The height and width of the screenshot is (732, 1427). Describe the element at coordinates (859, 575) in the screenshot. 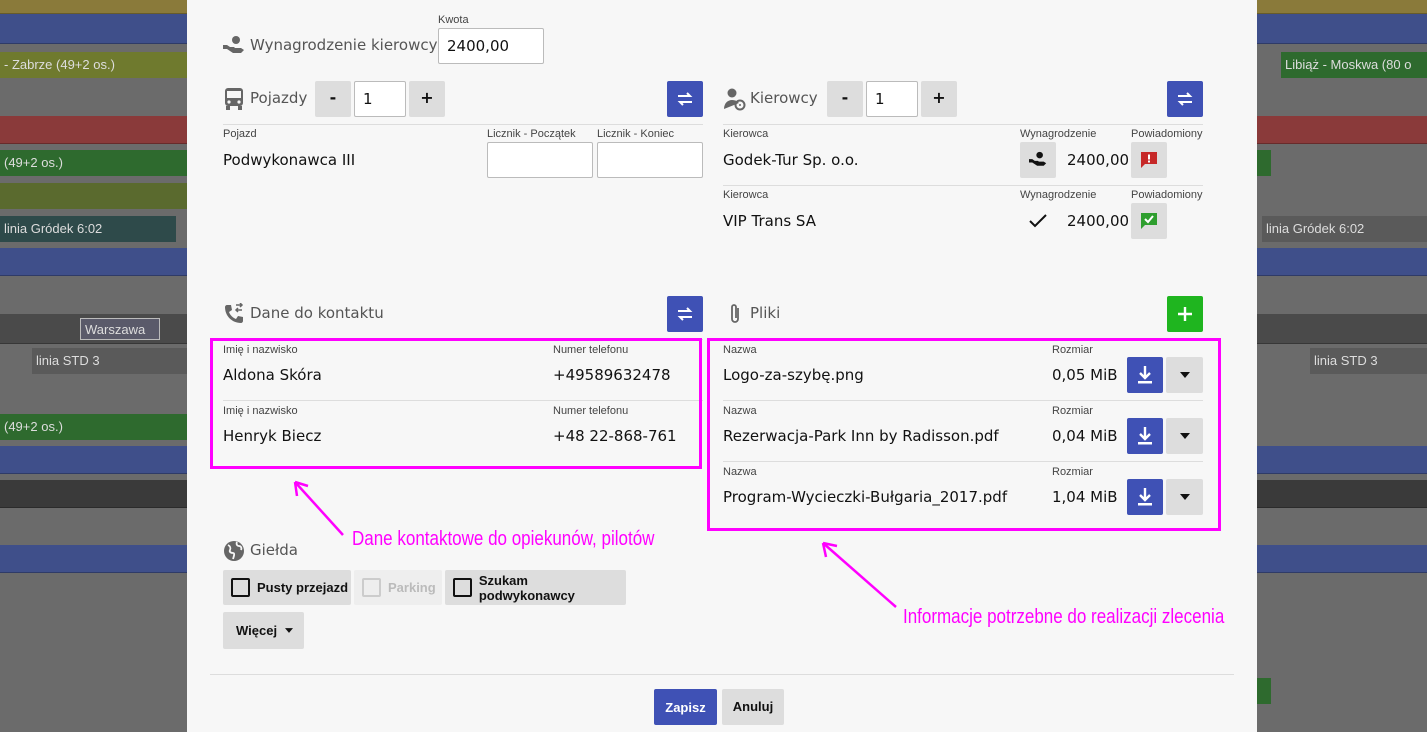

I see `arrow-to-files` at that location.